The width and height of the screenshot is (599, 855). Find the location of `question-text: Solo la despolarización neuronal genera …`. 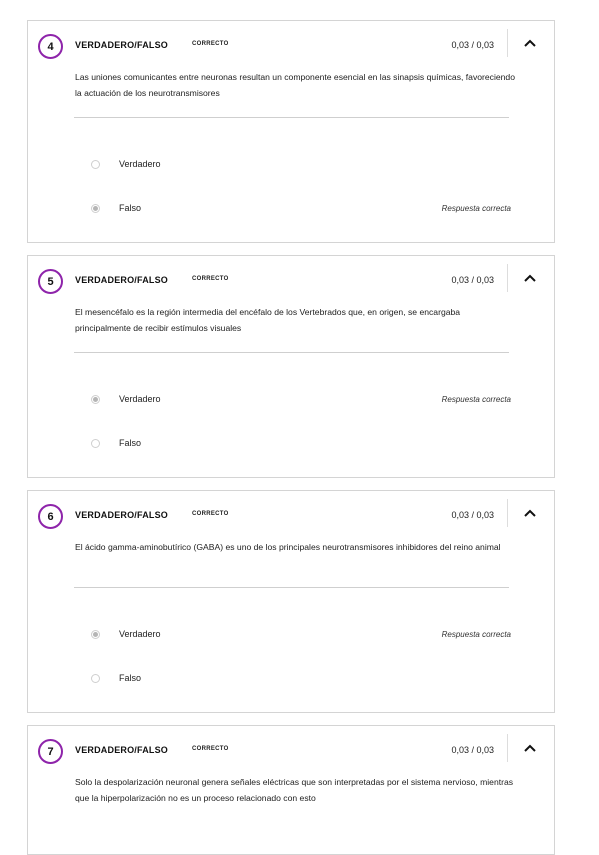

question-text: Solo la despolarización neuronal genera … is located at coordinates (294, 790).